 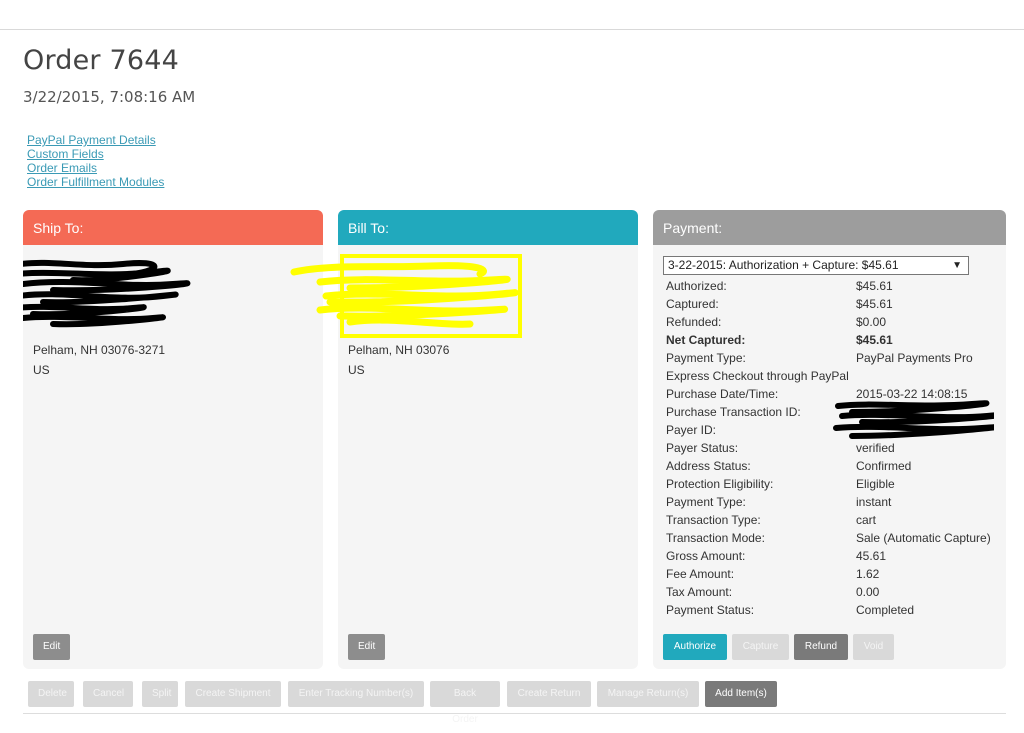 I want to click on chevron-down-icon: ▼, so click(x=957, y=265).